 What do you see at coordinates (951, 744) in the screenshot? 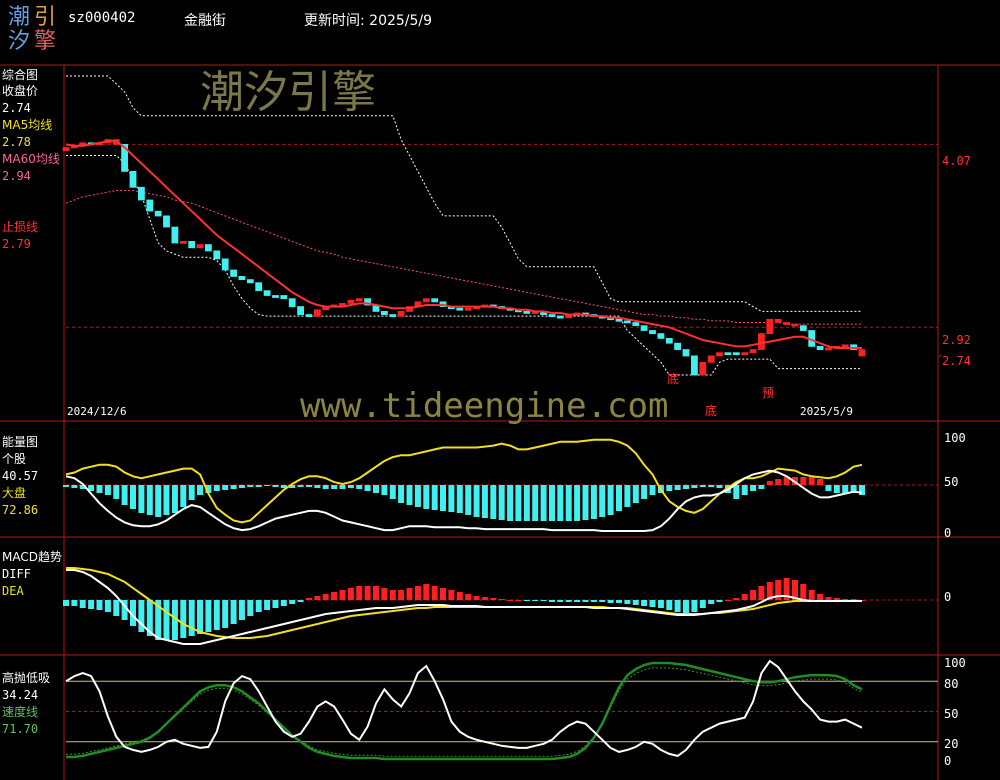
I see `hilo-axis-20: 20` at bounding box center [951, 744].